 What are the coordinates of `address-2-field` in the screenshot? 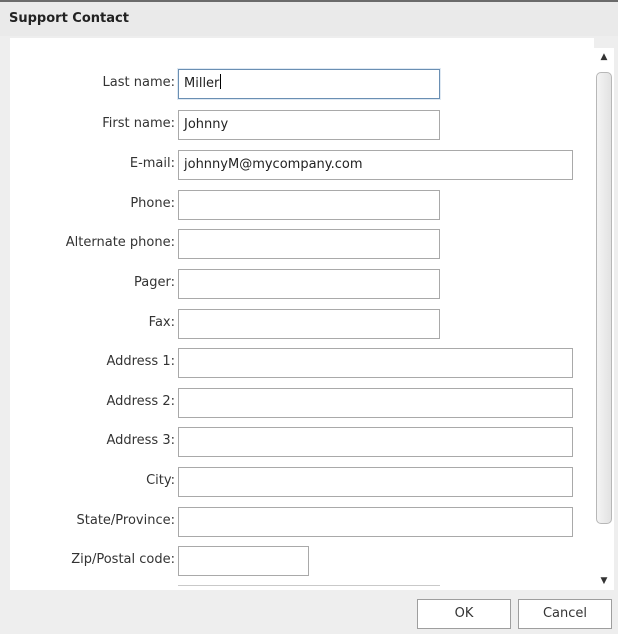 It's located at (375, 403).